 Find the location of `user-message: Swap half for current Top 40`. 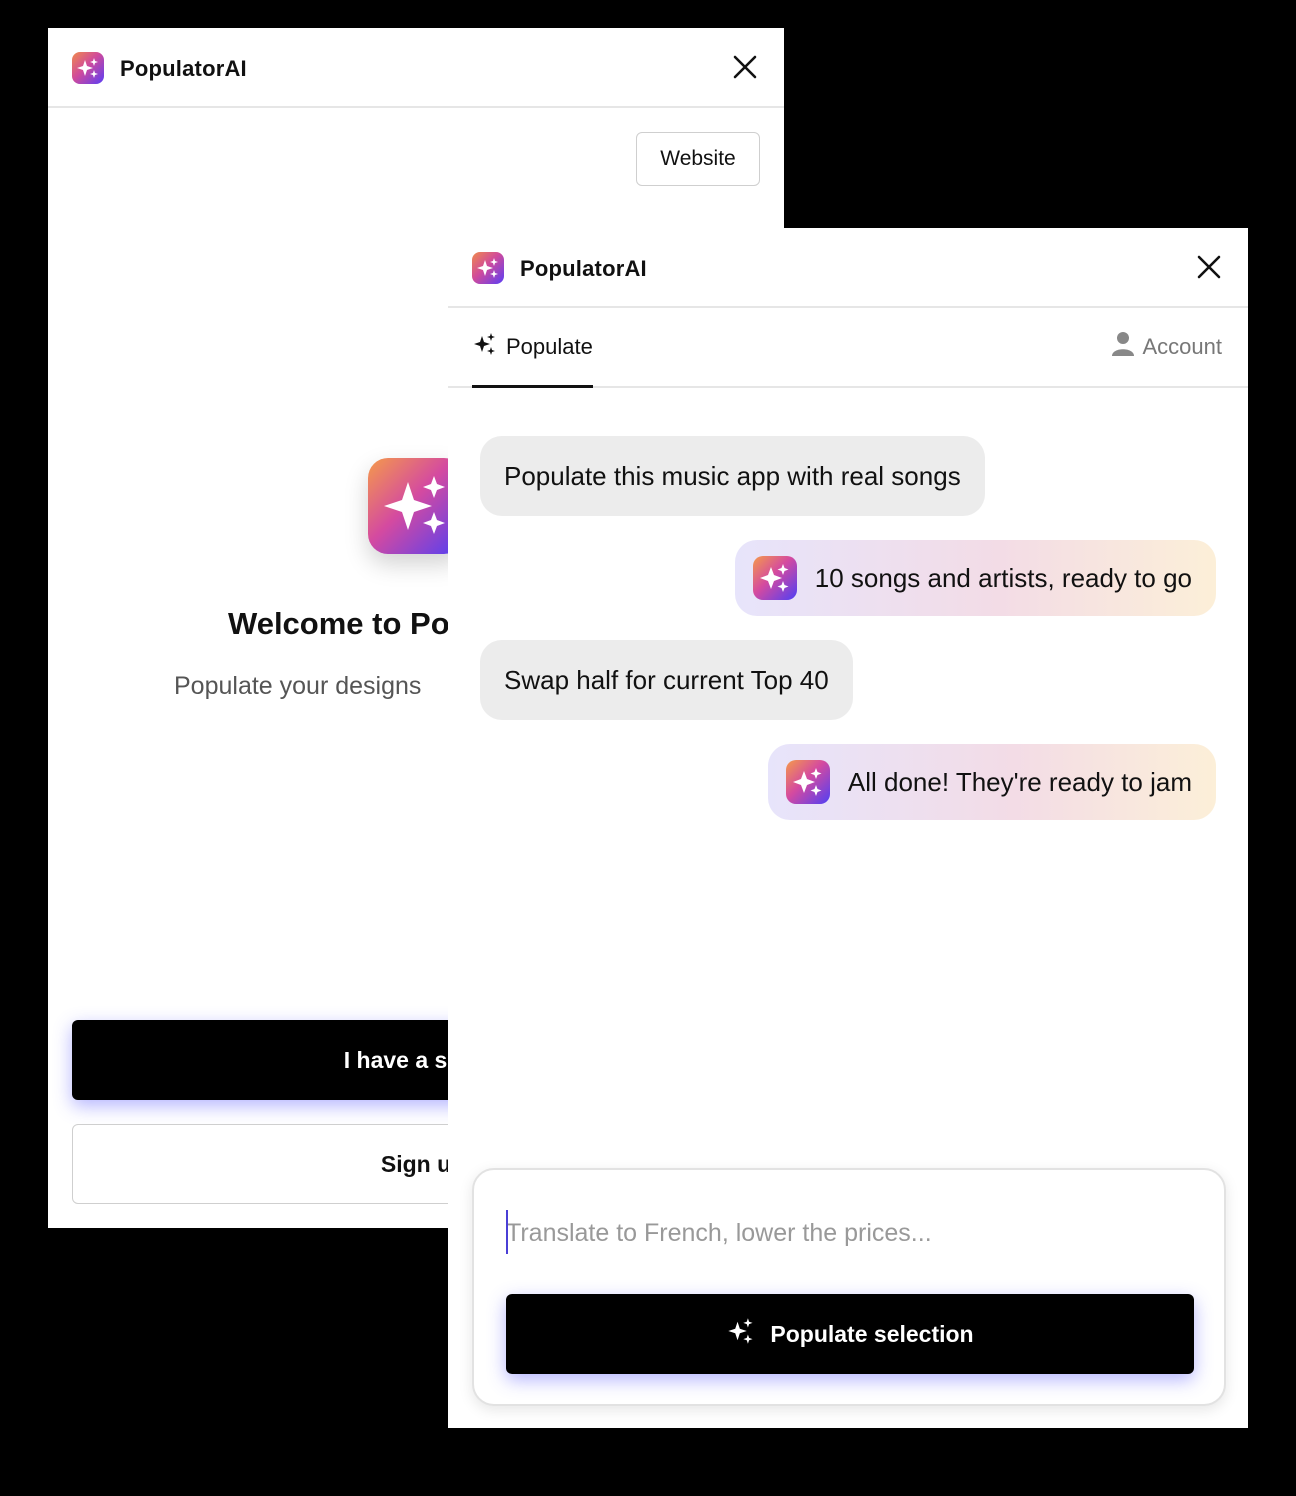

user-message: Swap half for current Top 40 is located at coordinates (666, 680).